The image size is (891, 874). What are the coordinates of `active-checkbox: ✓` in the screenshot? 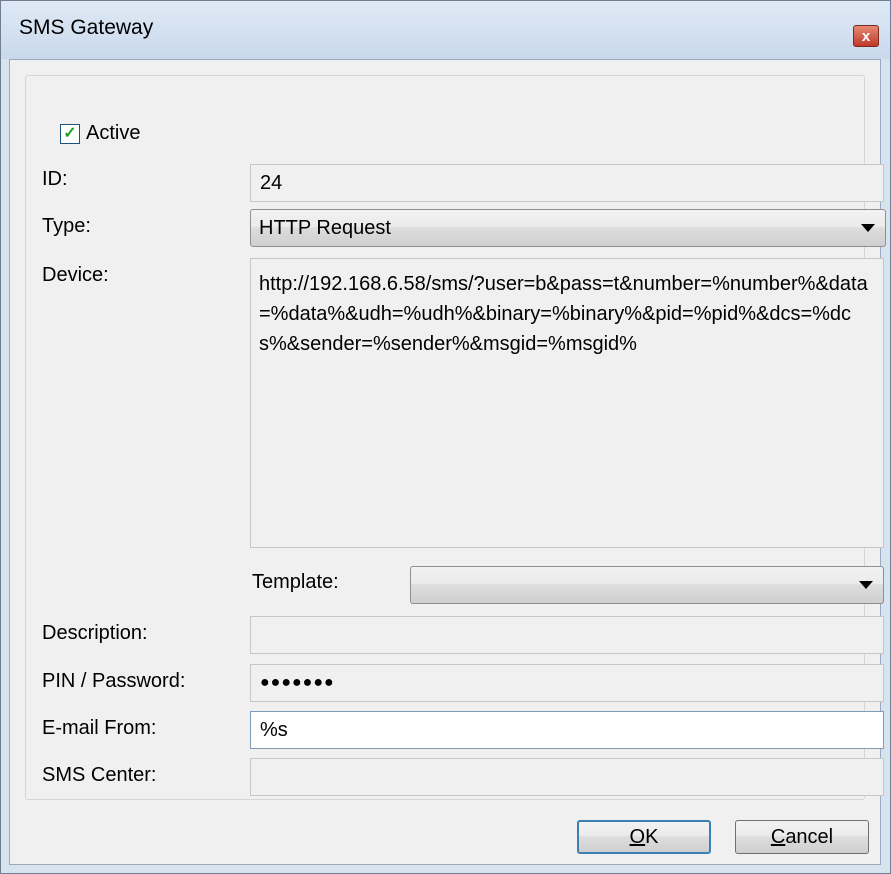 It's located at (70, 134).